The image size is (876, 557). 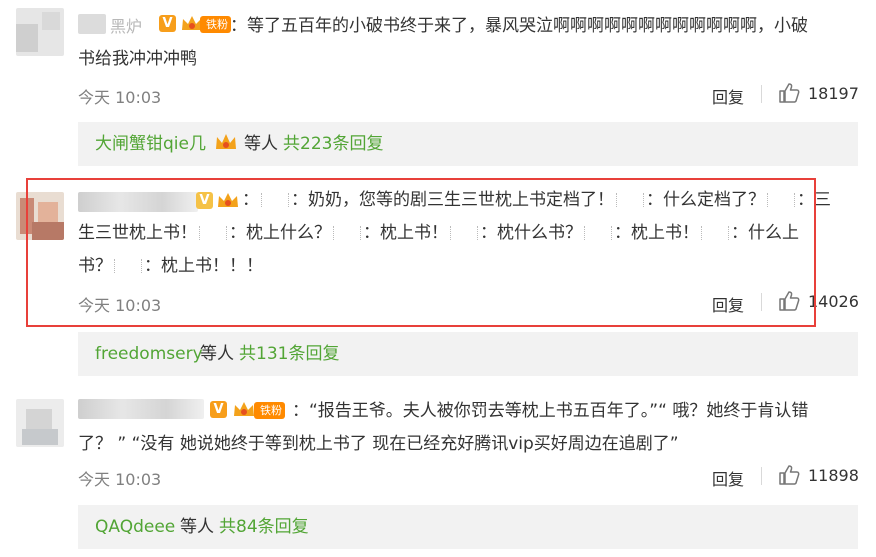 What do you see at coordinates (150, 144) in the screenshot?
I see `sub-reply-user: 大闸蟹钳qie几` at bounding box center [150, 144].